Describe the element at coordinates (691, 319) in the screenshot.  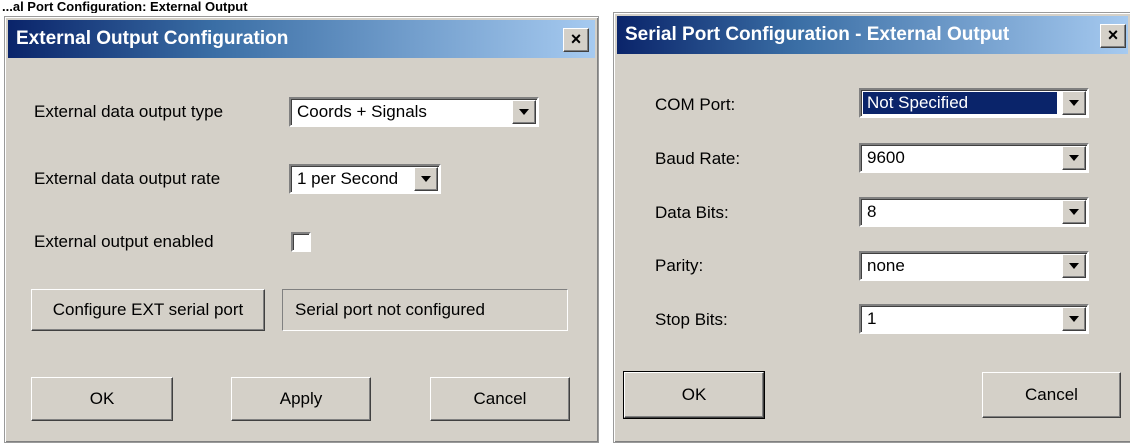
I see `stop-bits-label: Stop Bits:` at that location.